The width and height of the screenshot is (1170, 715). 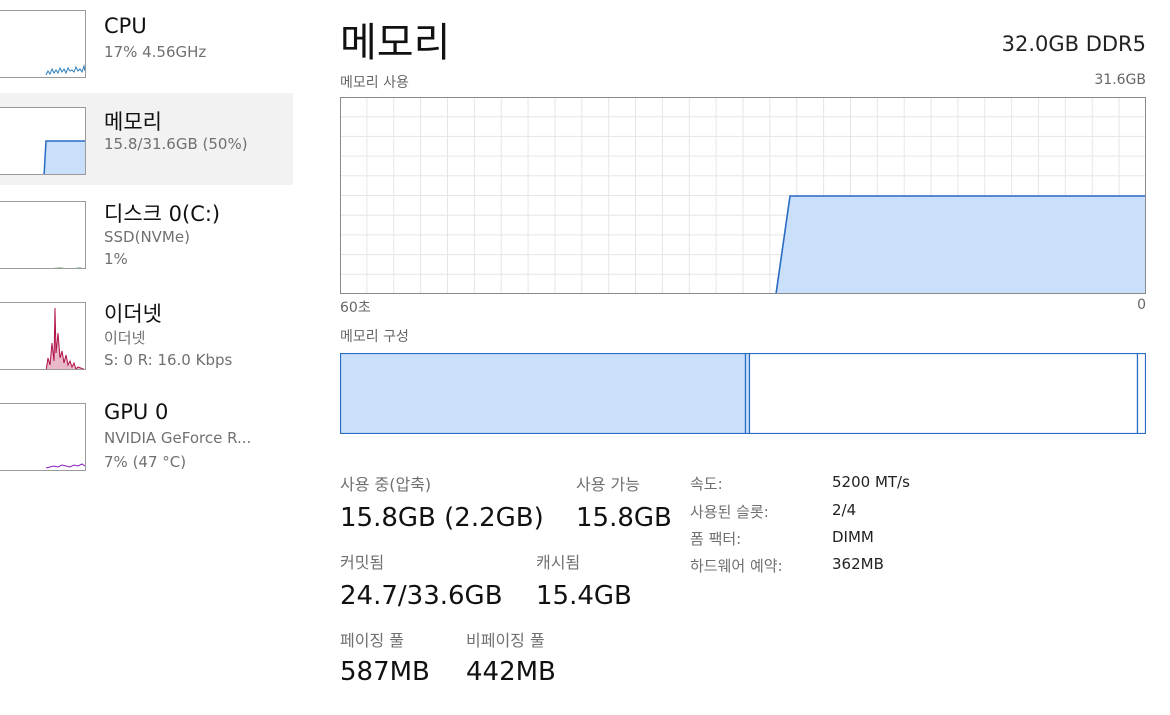 What do you see at coordinates (162, 214) in the screenshot?
I see `sidebar-item-title: 디스크 0(C:)` at bounding box center [162, 214].